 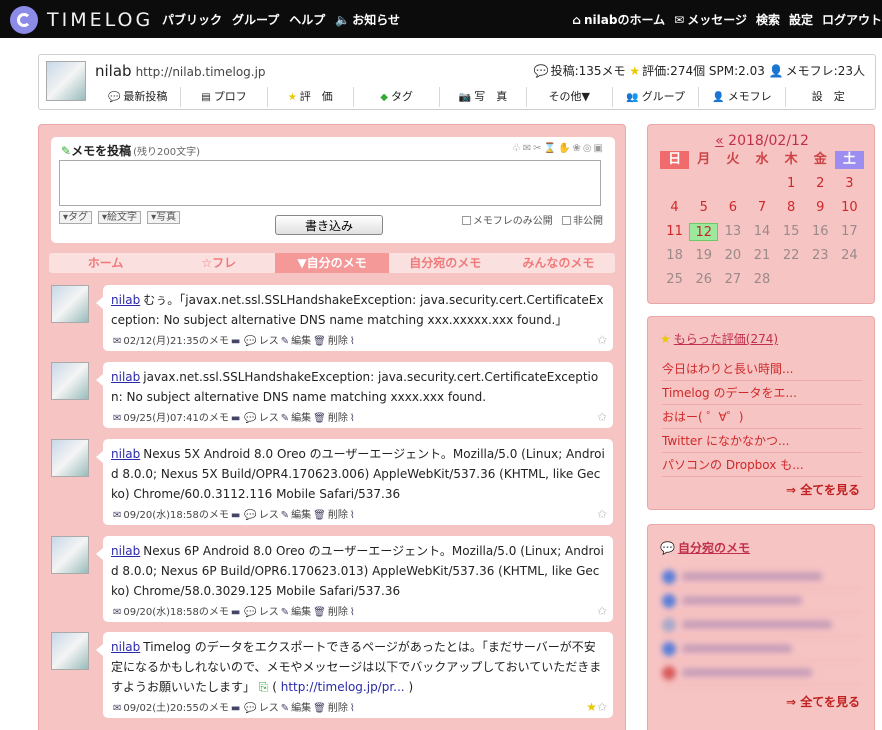 I want to click on private-checkbox, so click(x=566, y=220).